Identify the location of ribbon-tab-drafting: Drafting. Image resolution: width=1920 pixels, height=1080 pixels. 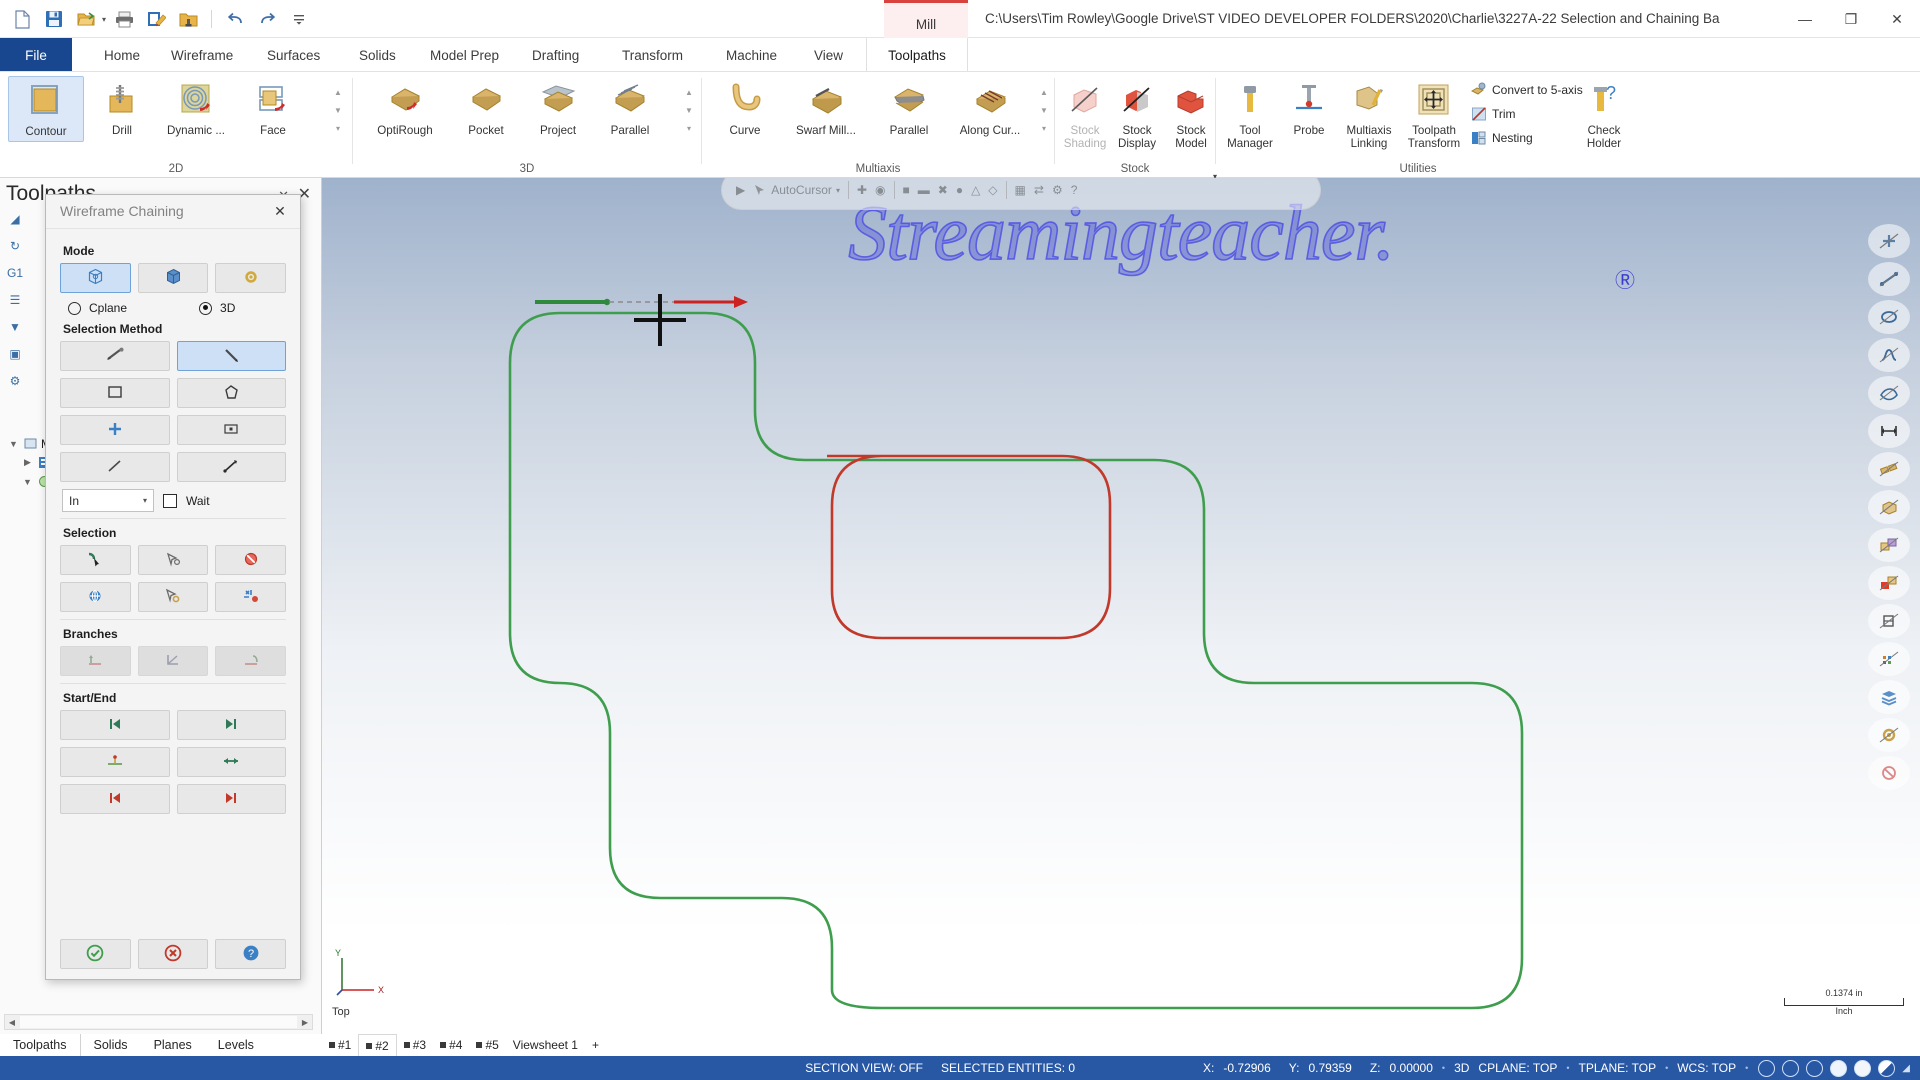
(555, 55).